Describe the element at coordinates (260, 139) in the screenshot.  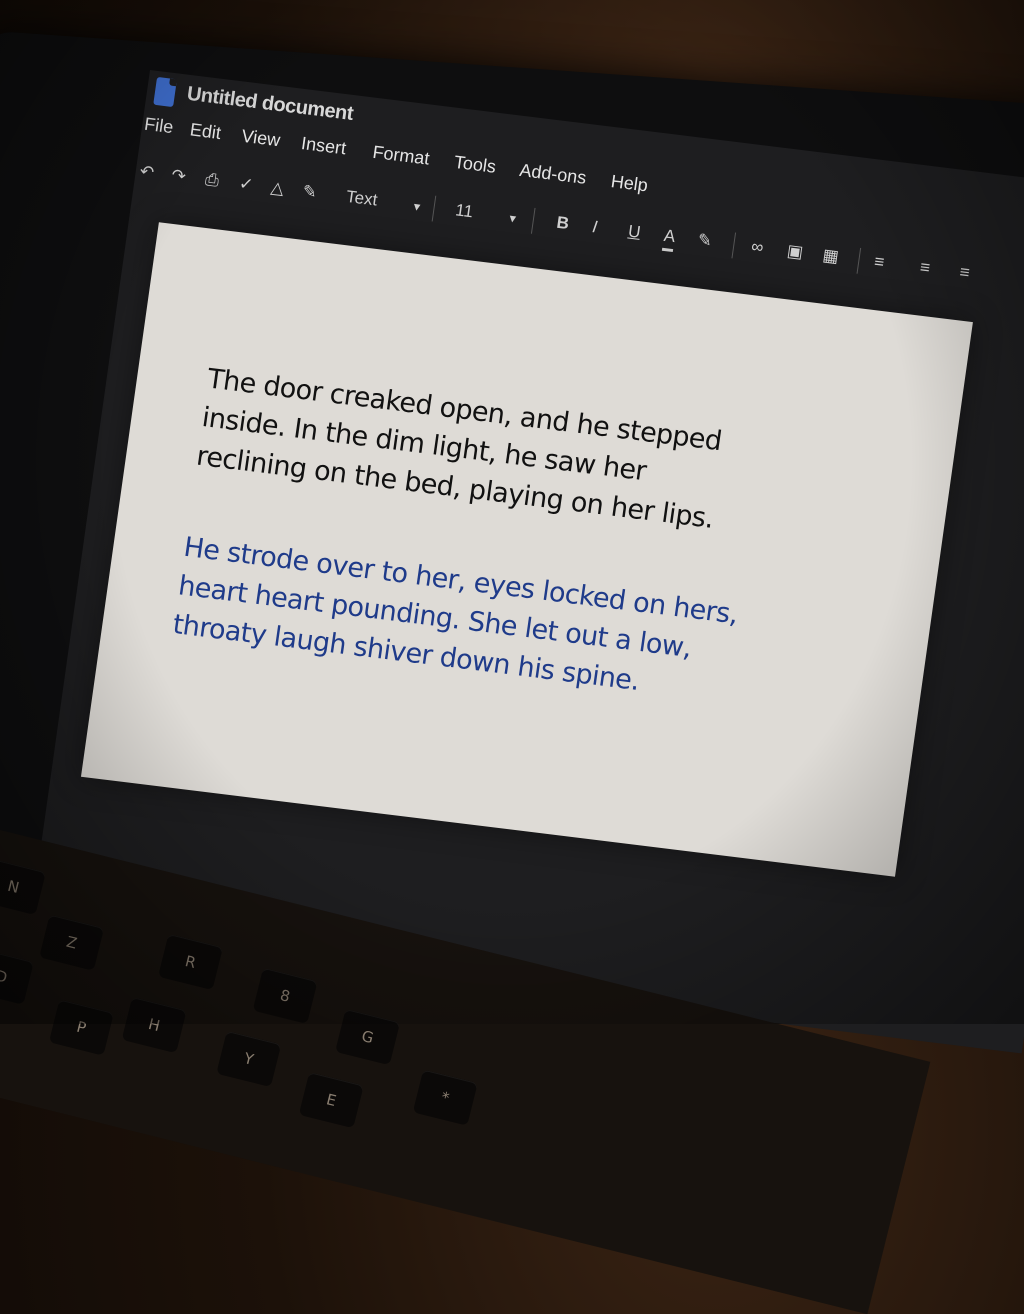
I see `menu-view: View` at that location.